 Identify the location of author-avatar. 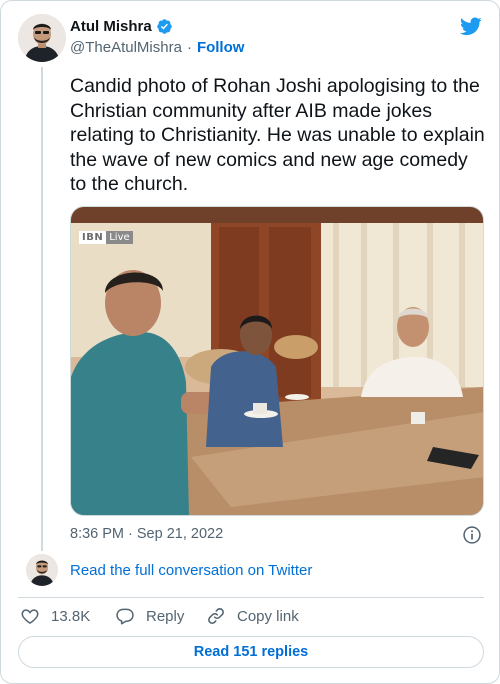
(42, 38).